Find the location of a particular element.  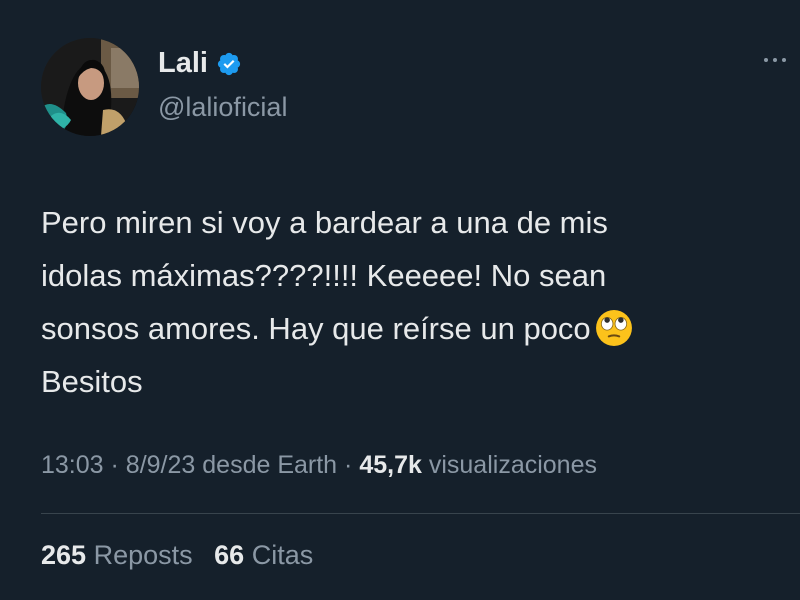

tweet-time: 13:03 is located at coordinates (72, 465).